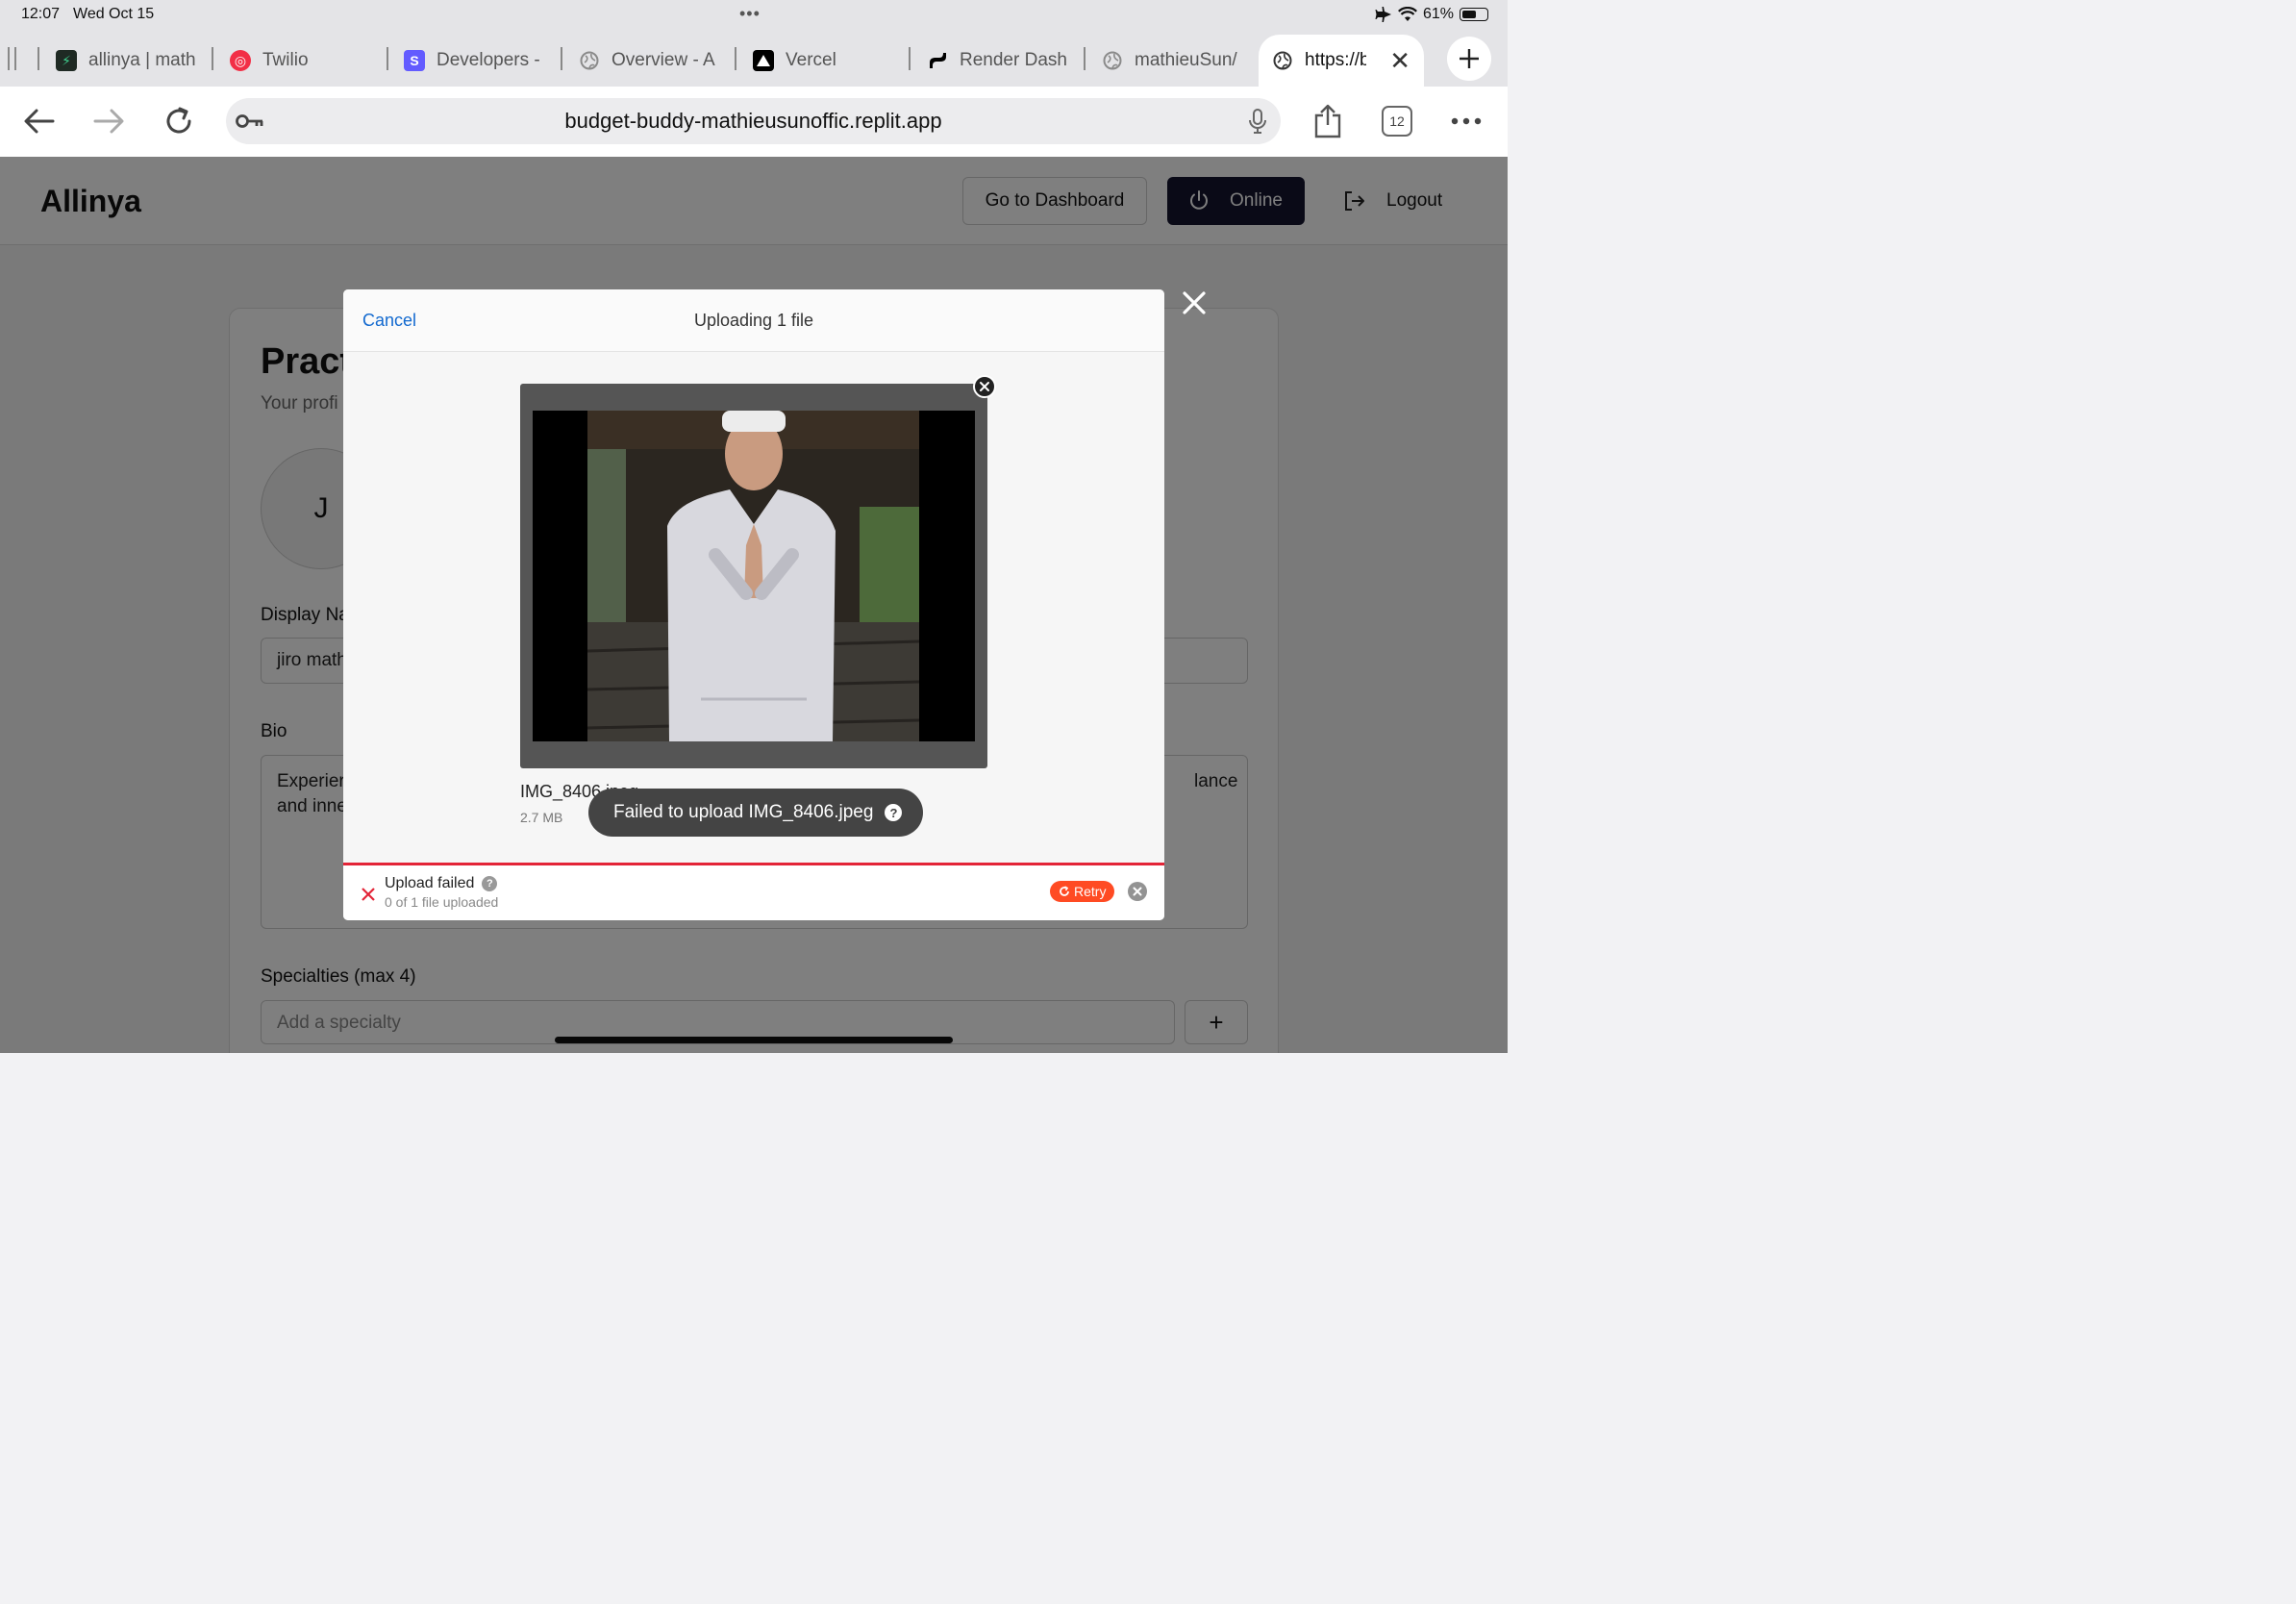 The height and width of the screenshot is (1604, 2296). What do you see at coordinates (1013, 60) in the screenshot?
I see `tab-title: Render Dash` at bounding box center [1013, 60].